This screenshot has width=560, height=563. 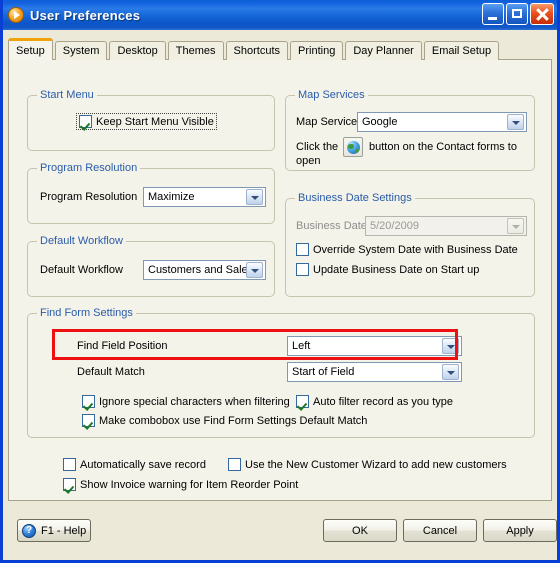 What do you see at coordinates (317, 50) in the screenshot?
I see `tab-printing: Printing` at bounding box center [317, 50].